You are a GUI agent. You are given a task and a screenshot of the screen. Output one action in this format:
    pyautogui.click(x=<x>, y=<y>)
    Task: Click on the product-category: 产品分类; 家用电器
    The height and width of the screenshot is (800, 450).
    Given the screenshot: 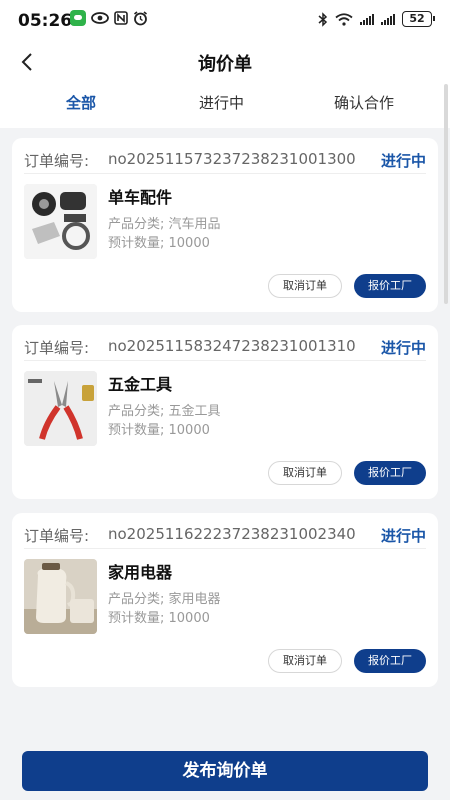 What is the action you would take?
    pyautogui.click(x=164, y=599)
    